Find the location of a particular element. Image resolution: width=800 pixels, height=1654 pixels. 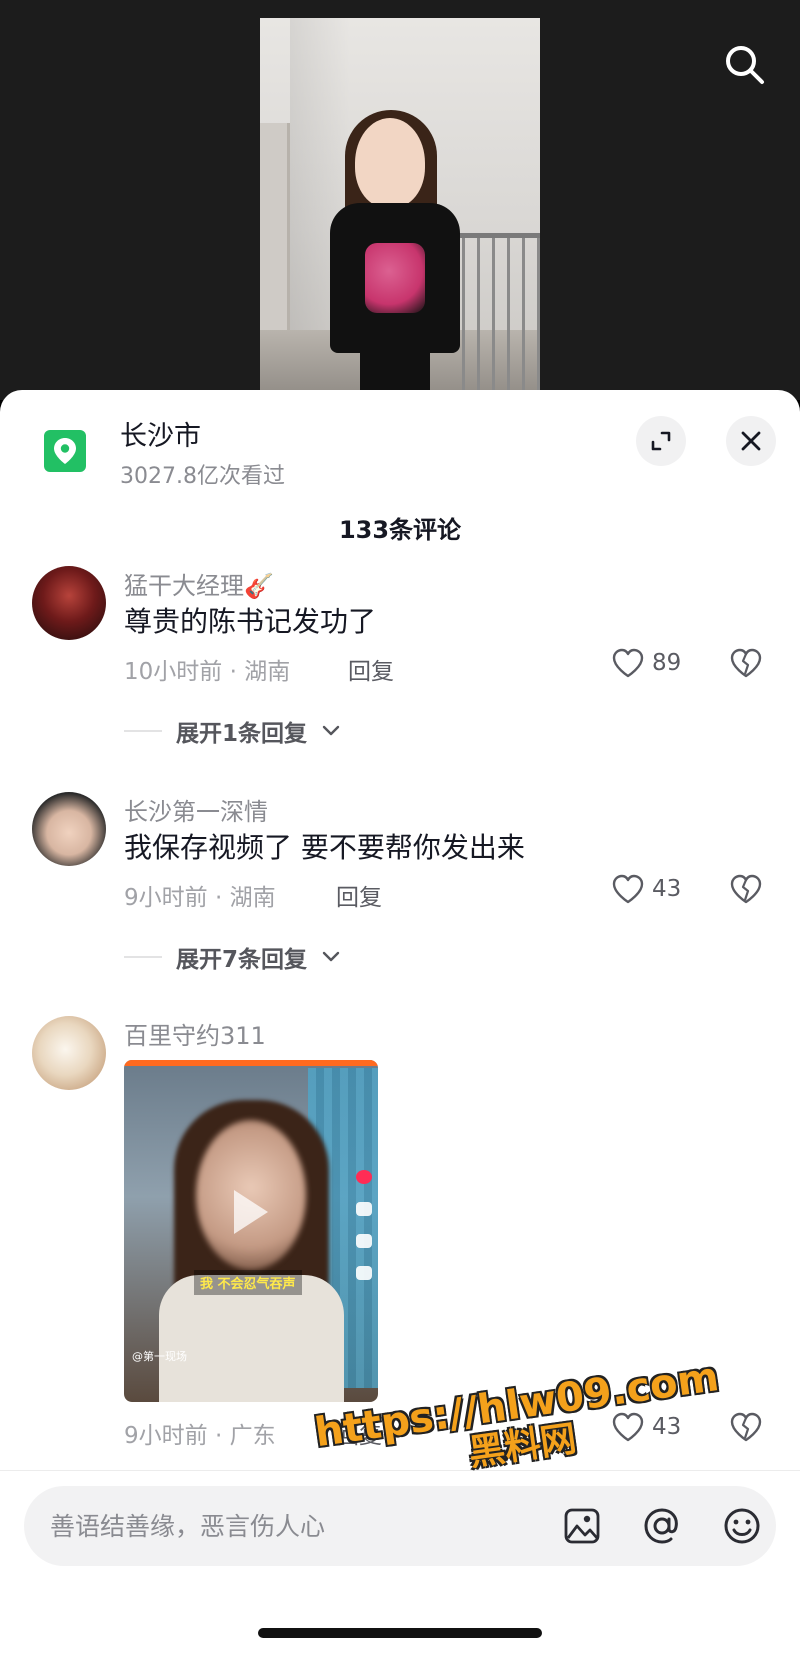

comment-username: 百里守约311 is located at coordinates (195, 1033).